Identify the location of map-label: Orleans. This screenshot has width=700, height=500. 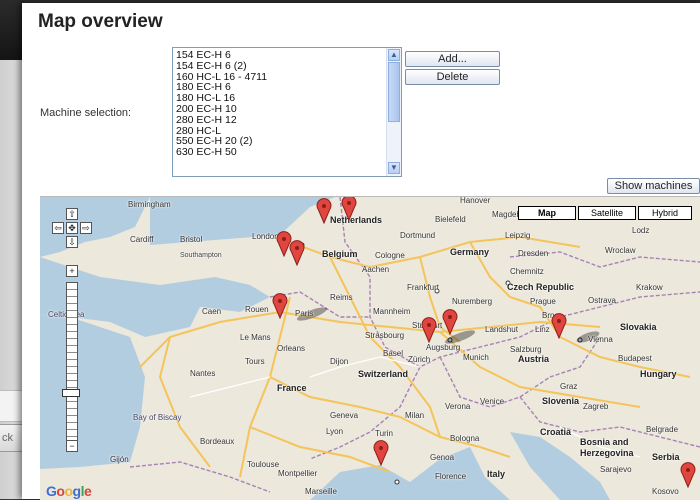
(291, 348).